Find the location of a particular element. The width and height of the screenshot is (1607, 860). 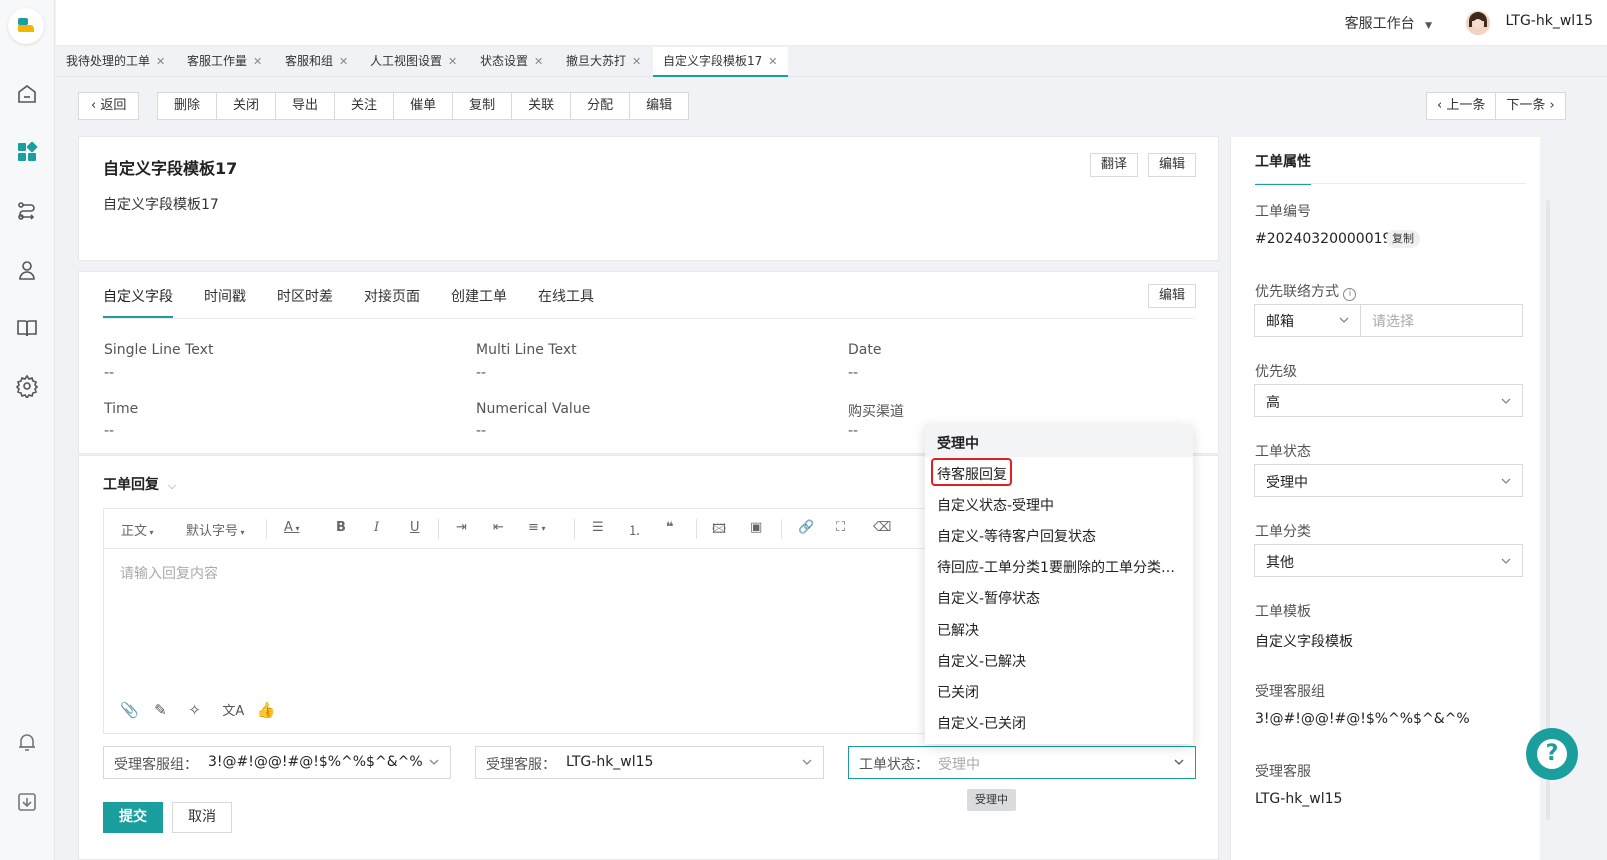

status-panel-select: 受理中 is located at coordinates (1388, 480).